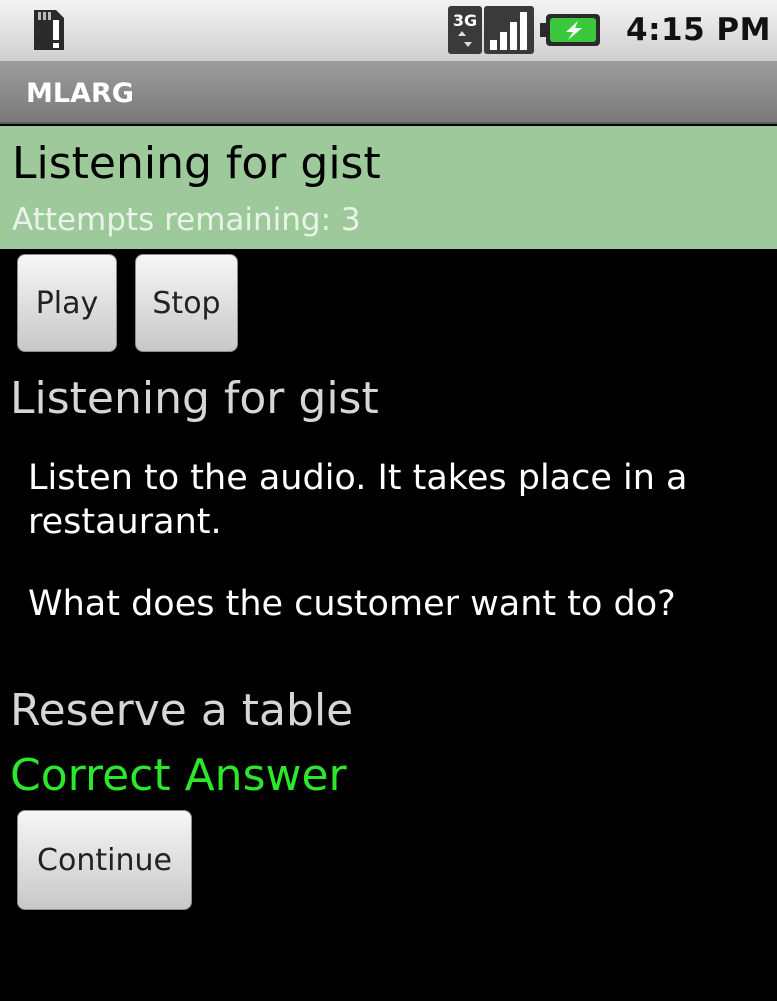  I want to click on svg-text: 3G, so click(465, 20).